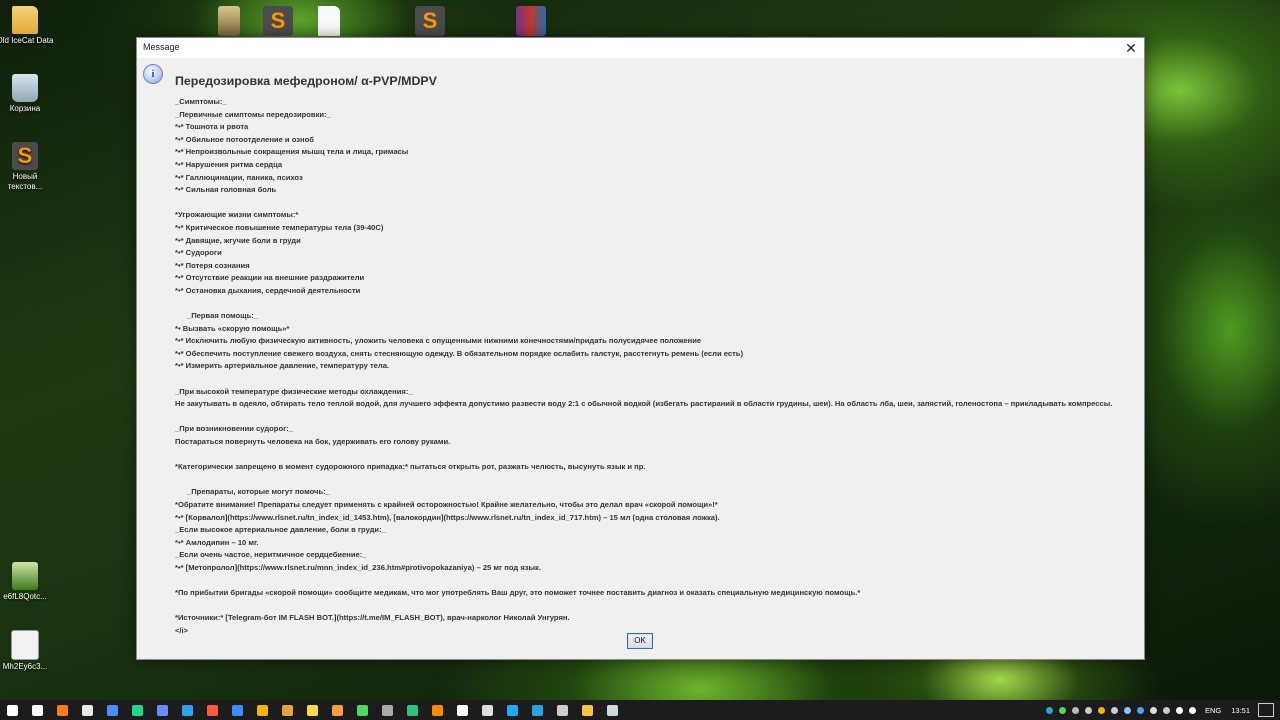  I want to click on task-view-button, so click(37, 710).